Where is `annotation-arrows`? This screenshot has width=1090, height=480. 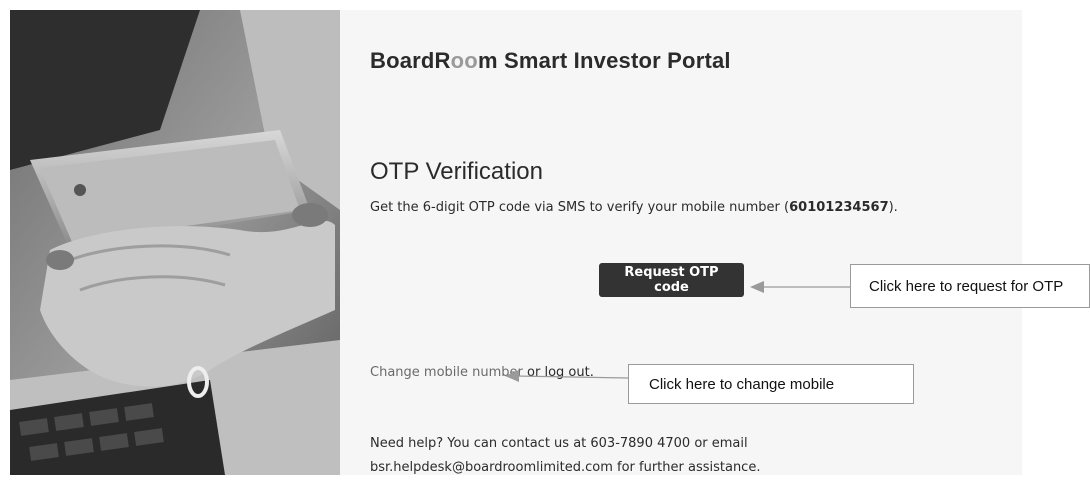
annotation-arrows is located at coordinates (677, 331).